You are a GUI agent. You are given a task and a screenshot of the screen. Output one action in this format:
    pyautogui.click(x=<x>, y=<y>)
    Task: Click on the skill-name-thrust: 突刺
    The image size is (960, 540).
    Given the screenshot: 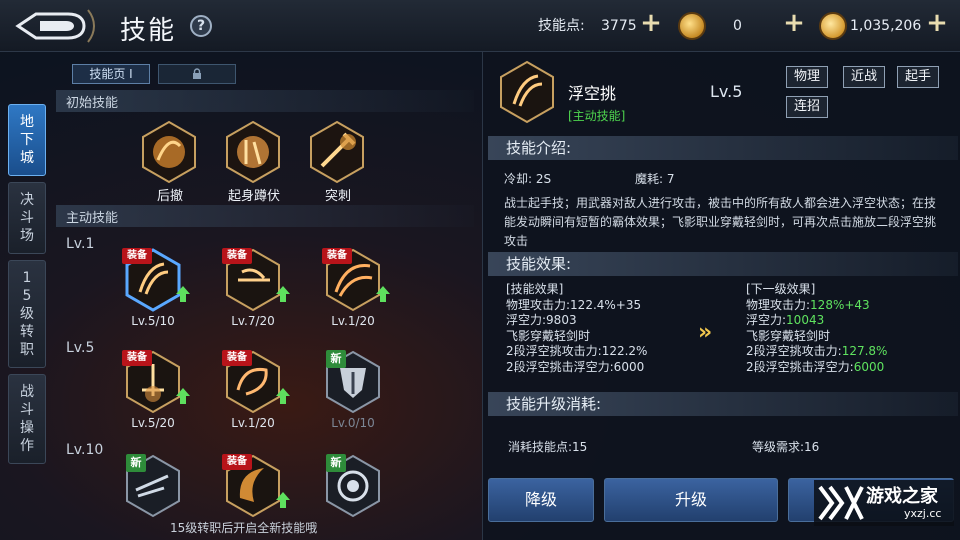 What is the action you would take?
    pyautogui.click(x=337, y=196)
    